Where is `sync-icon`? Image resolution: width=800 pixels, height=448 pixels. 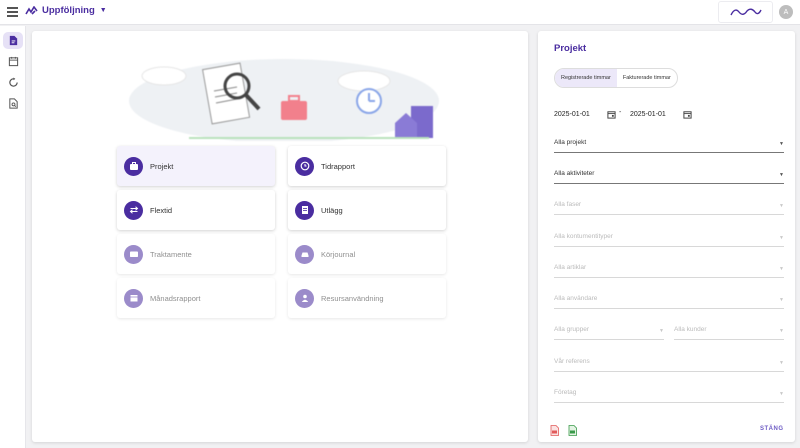
sync-icon is located at coordinates (13, 82).